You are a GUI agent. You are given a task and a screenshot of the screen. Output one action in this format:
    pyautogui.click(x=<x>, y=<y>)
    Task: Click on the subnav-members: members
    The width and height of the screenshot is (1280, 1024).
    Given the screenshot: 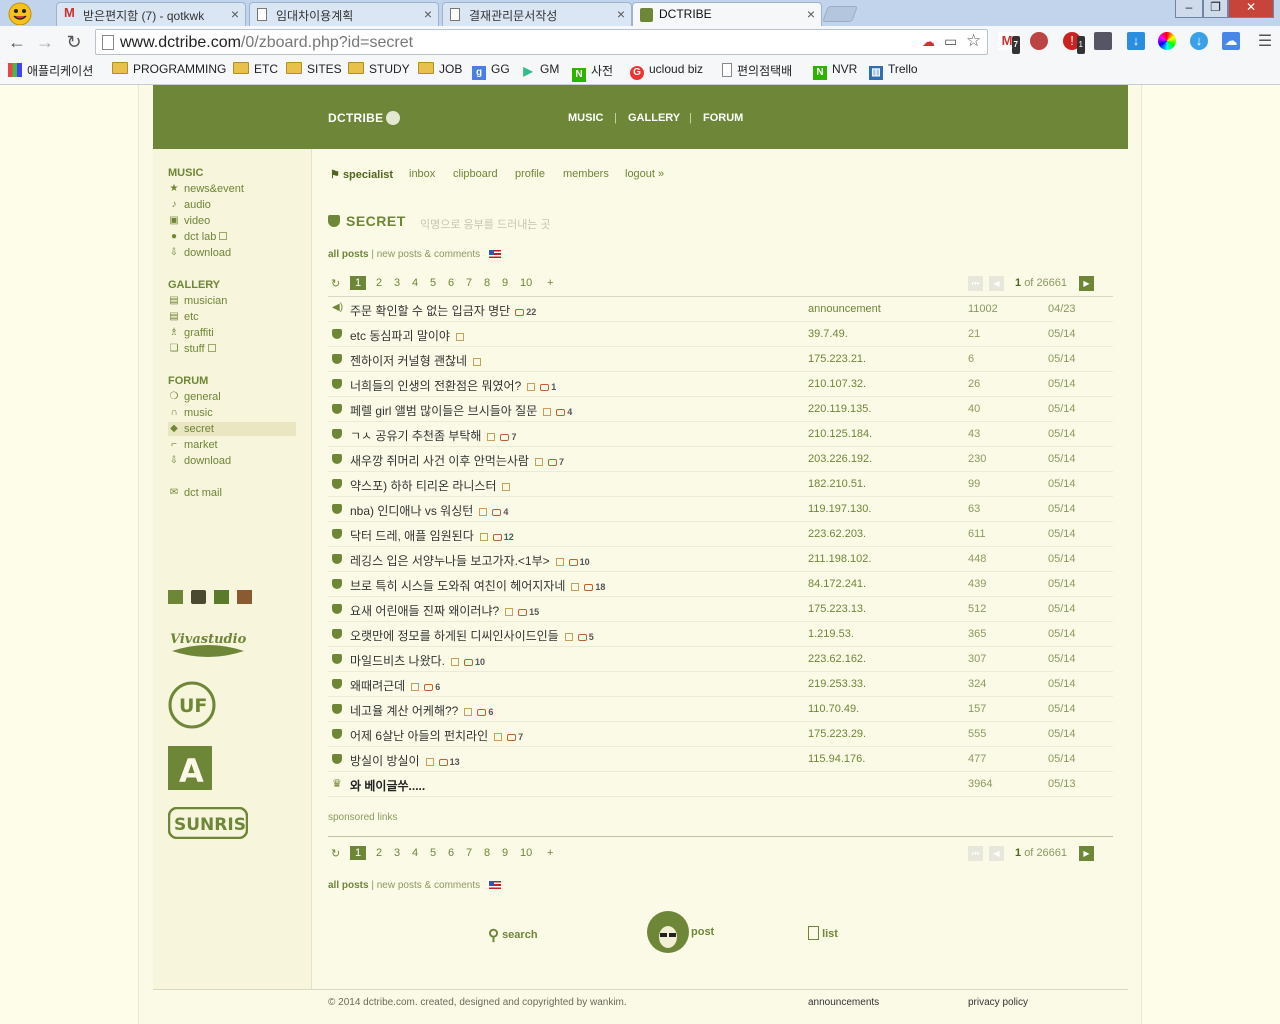 What is the action you would take?
    pyautogui.click(x=586, y=174)
    